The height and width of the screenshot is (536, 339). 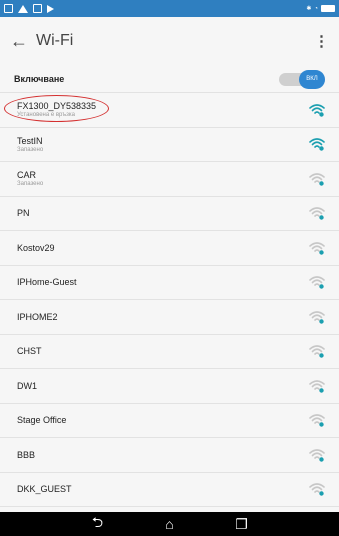 I want to click on bluetooth-icon: ✱, so click(x=309, y=9).